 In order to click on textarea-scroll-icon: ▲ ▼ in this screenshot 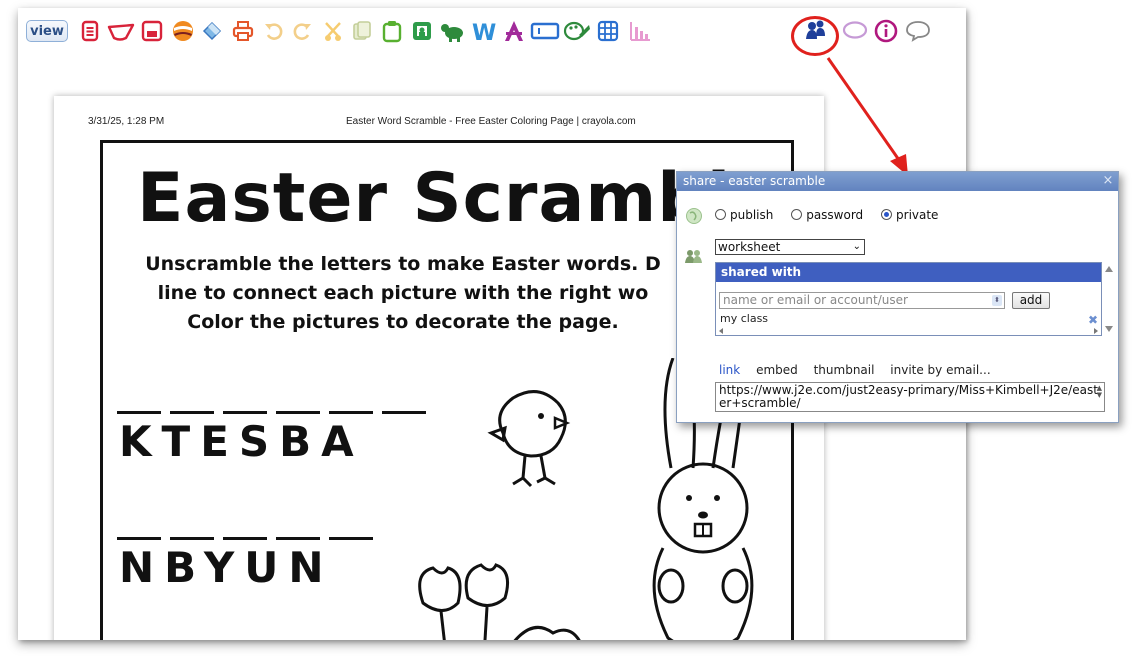, I will do `click(1099, 392)`.